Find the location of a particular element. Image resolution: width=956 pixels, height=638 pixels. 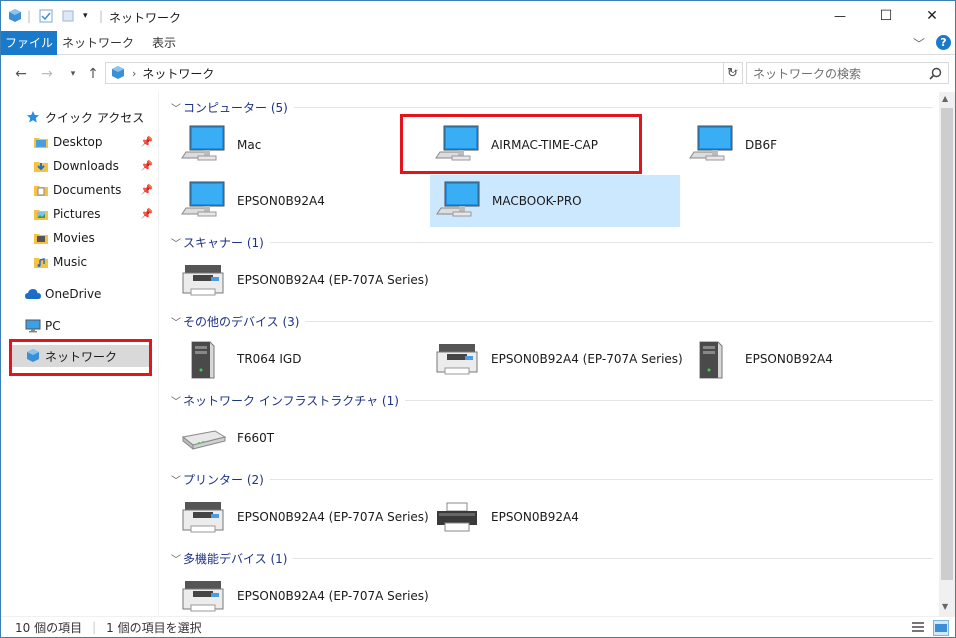

sidebar-item-label: クイック アクセス is located at coordinates (95, 117).